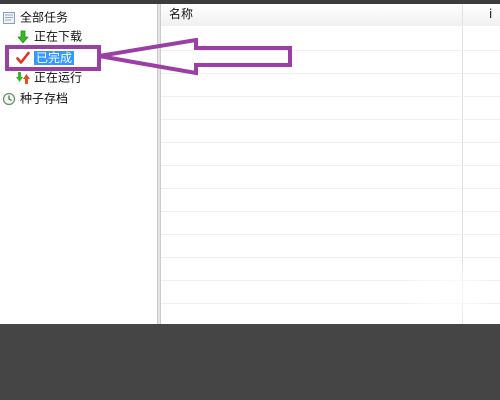 The image size is (500, 400). I want to click on running-arrows-icon, so click(23, 78).